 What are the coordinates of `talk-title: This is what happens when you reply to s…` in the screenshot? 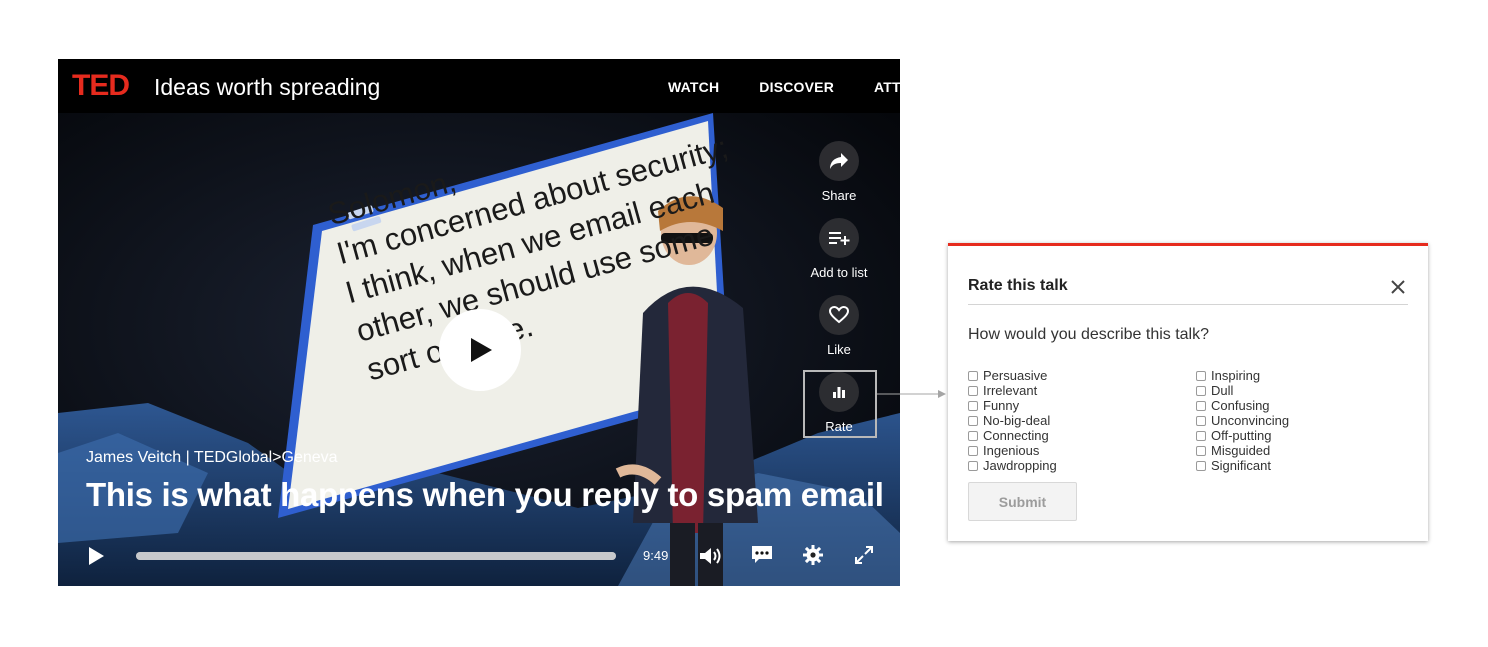 It's located at (485, 494).